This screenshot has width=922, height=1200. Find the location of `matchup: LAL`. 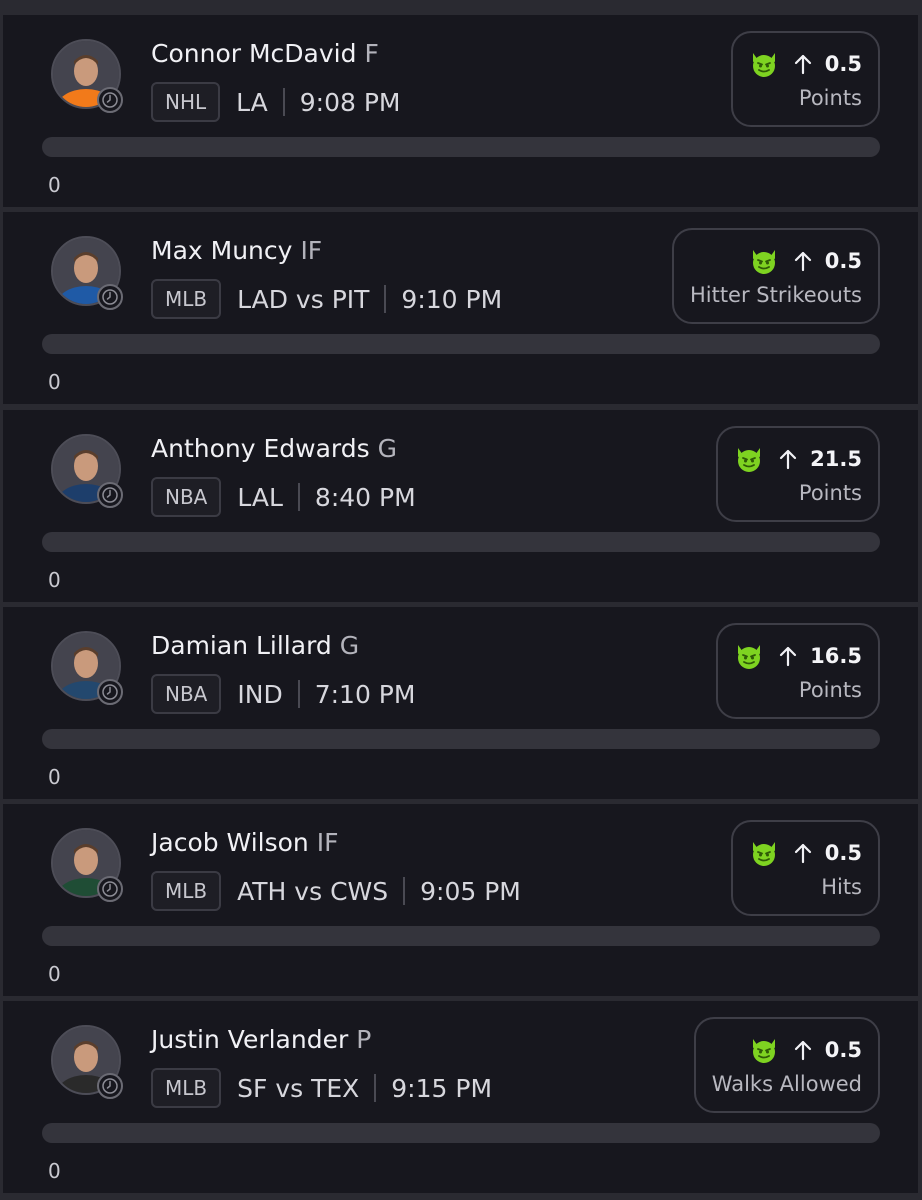

matchup: LAL is located at coordinates (260, 497).